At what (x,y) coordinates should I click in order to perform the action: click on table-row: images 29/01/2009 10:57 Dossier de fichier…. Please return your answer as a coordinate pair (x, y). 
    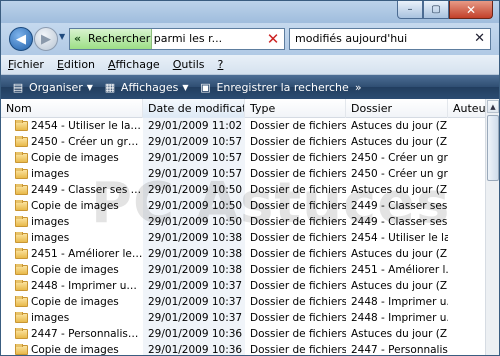
    Looking at the image, I should click on (243, 174).